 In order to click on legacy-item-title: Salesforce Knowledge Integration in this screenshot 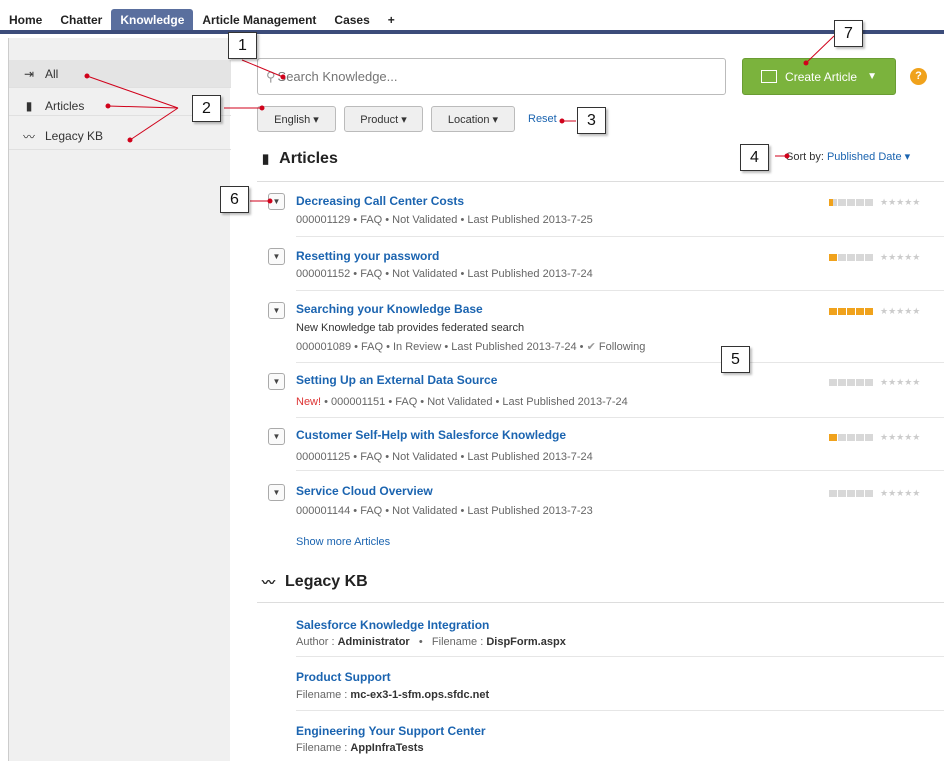, I will do `click(392, 625)`.